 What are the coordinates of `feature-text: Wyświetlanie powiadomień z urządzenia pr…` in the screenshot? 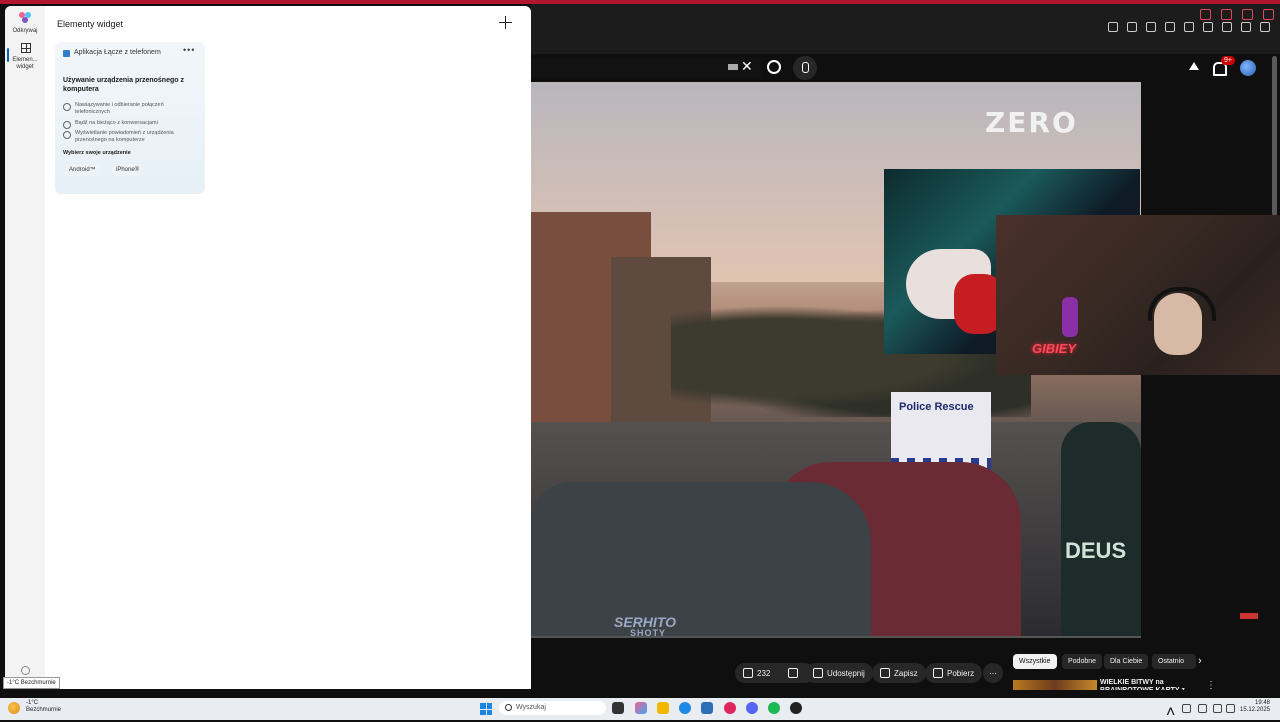 It's located at (124, 136).